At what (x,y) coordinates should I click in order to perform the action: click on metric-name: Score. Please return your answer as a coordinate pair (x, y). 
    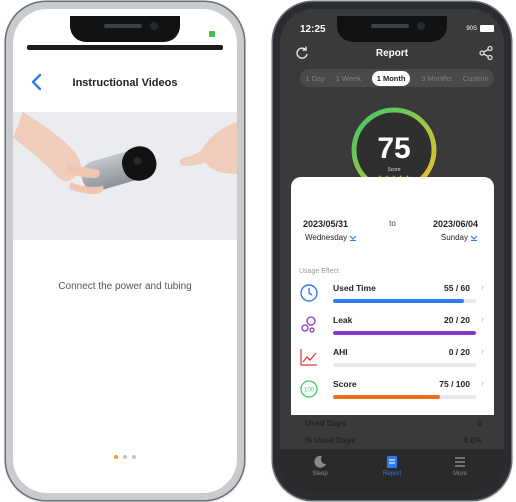
    Looking at the image, I should click on (345, 384).